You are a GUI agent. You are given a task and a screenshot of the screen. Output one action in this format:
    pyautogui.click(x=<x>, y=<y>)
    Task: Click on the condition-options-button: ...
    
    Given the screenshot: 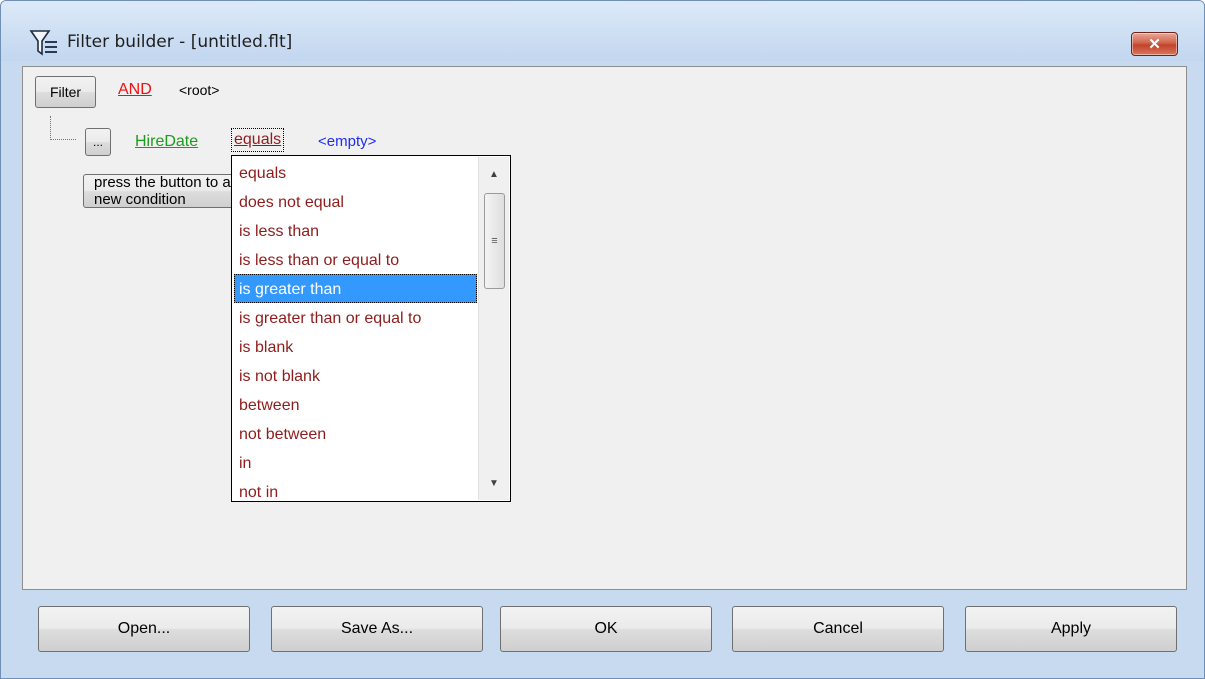 What is the action you would take?
    pyautogui.click(x=98, y=142)
    